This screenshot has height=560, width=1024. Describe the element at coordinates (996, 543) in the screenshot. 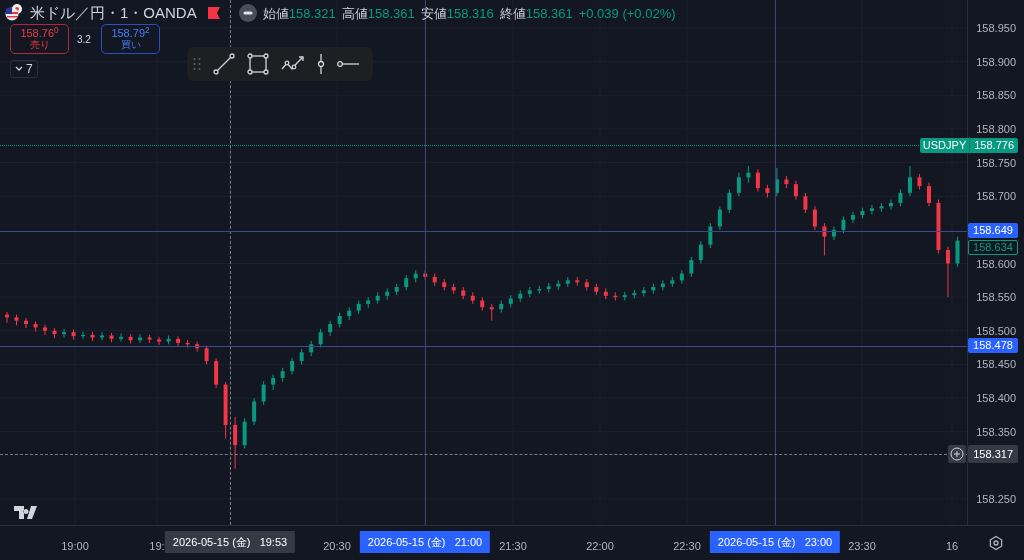

I see `settings-icon` at that location.